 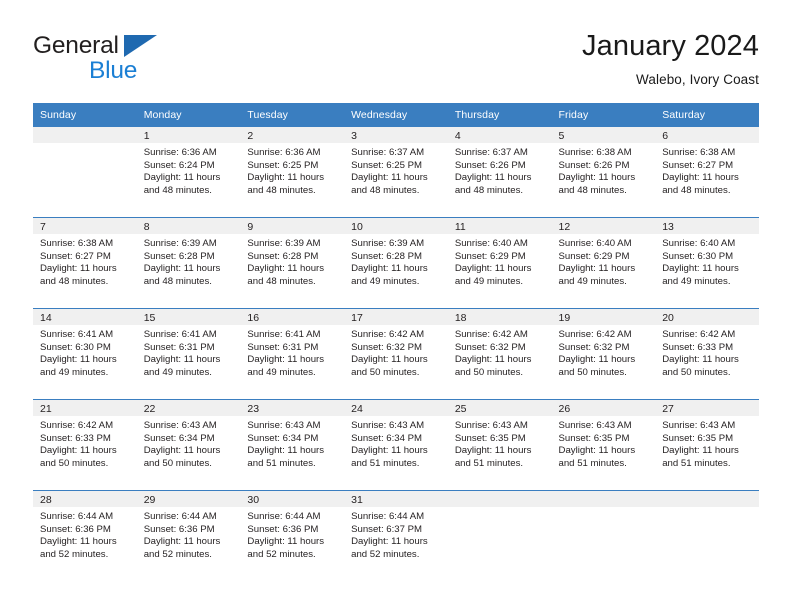 I want to click on day-number: 31, so click(x=396, y=499).